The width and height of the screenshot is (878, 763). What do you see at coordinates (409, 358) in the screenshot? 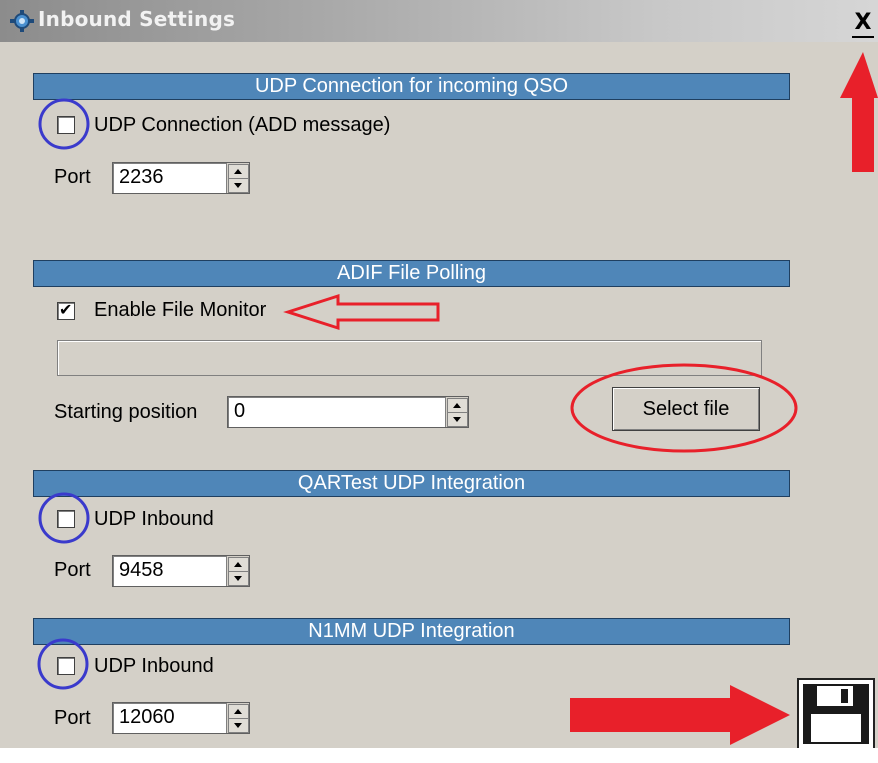
I see `file-path-field` at bounding box center [409, 358].